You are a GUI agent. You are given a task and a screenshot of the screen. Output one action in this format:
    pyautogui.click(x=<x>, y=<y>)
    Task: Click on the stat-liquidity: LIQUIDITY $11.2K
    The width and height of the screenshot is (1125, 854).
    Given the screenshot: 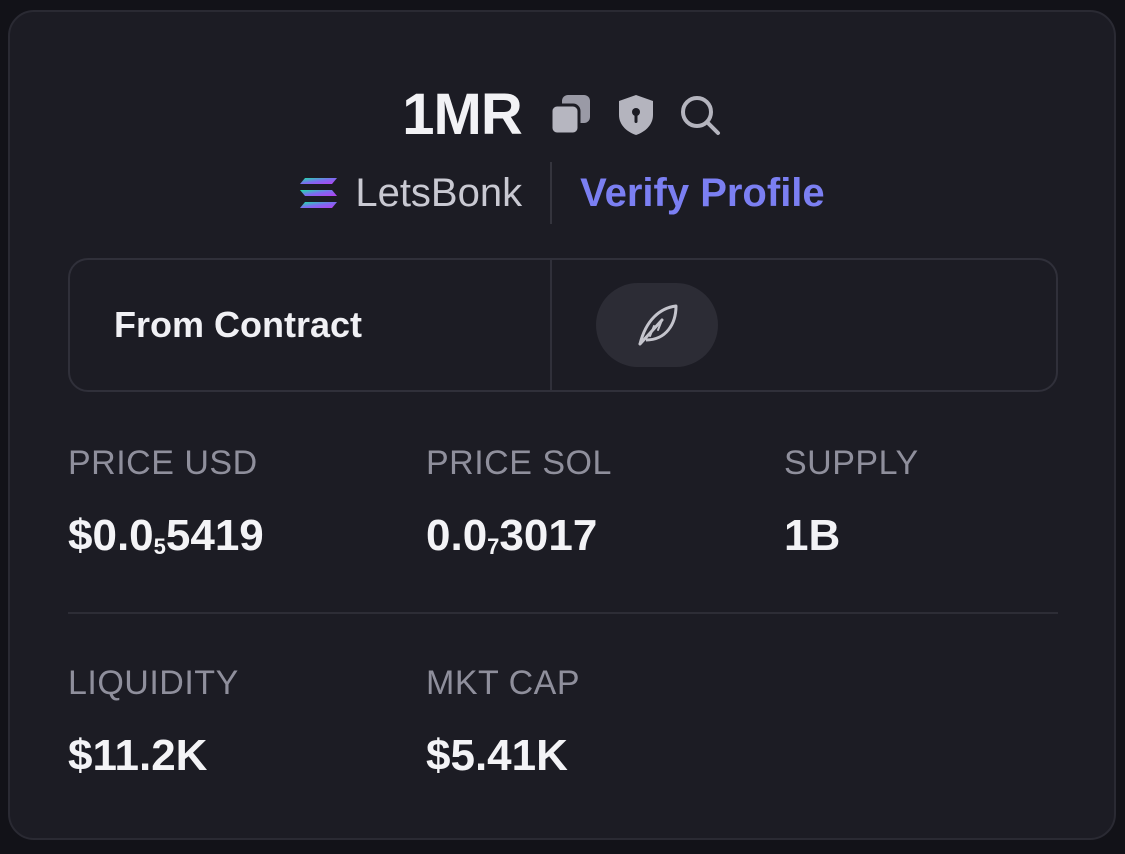 What is the action you would take?
    pyautogui.click(x=247, y=722)
    